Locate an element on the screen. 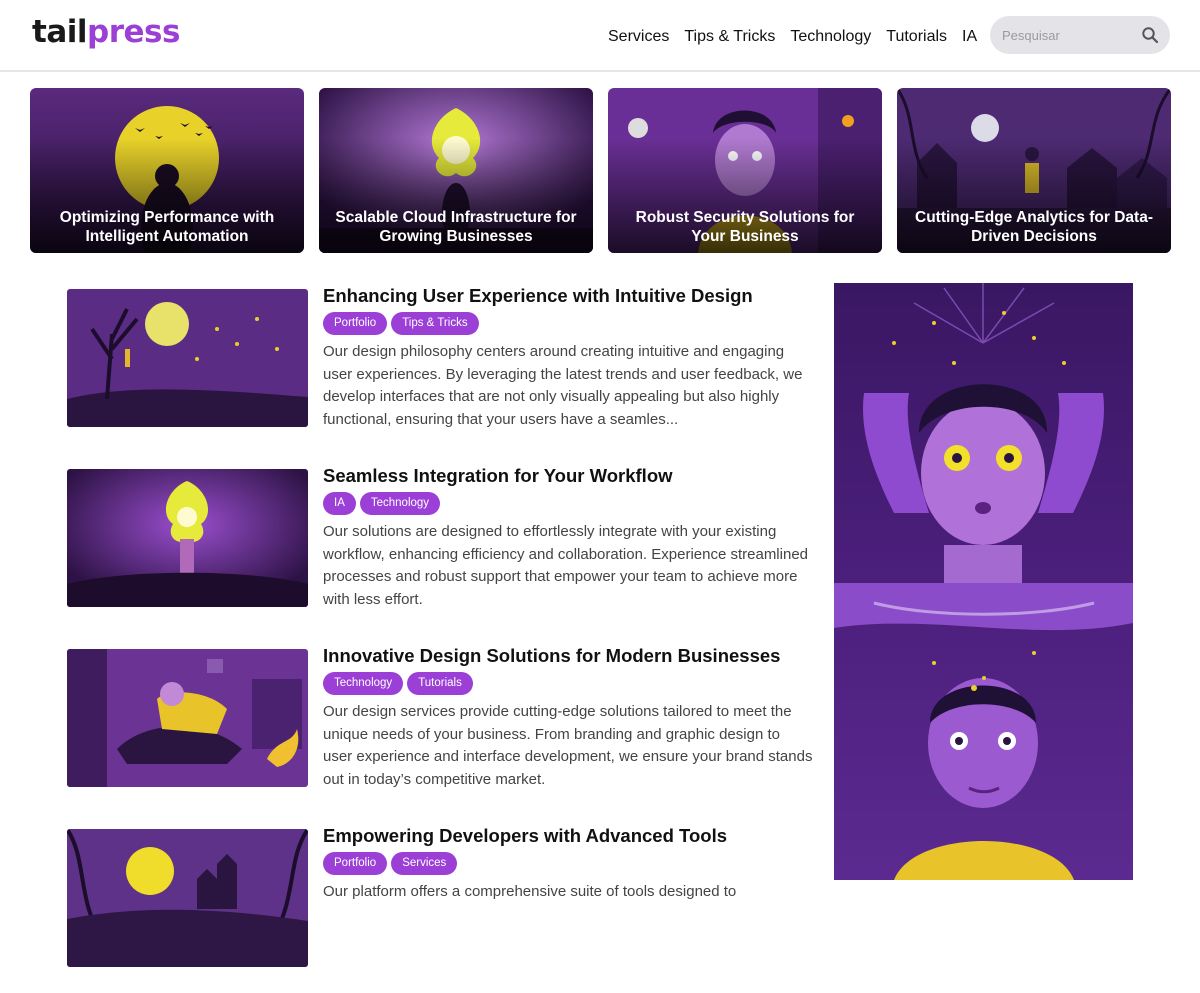 This screenshot has width=1200, height=993. post-tags: Technology Tutorials is located at coordinates (568, 683).